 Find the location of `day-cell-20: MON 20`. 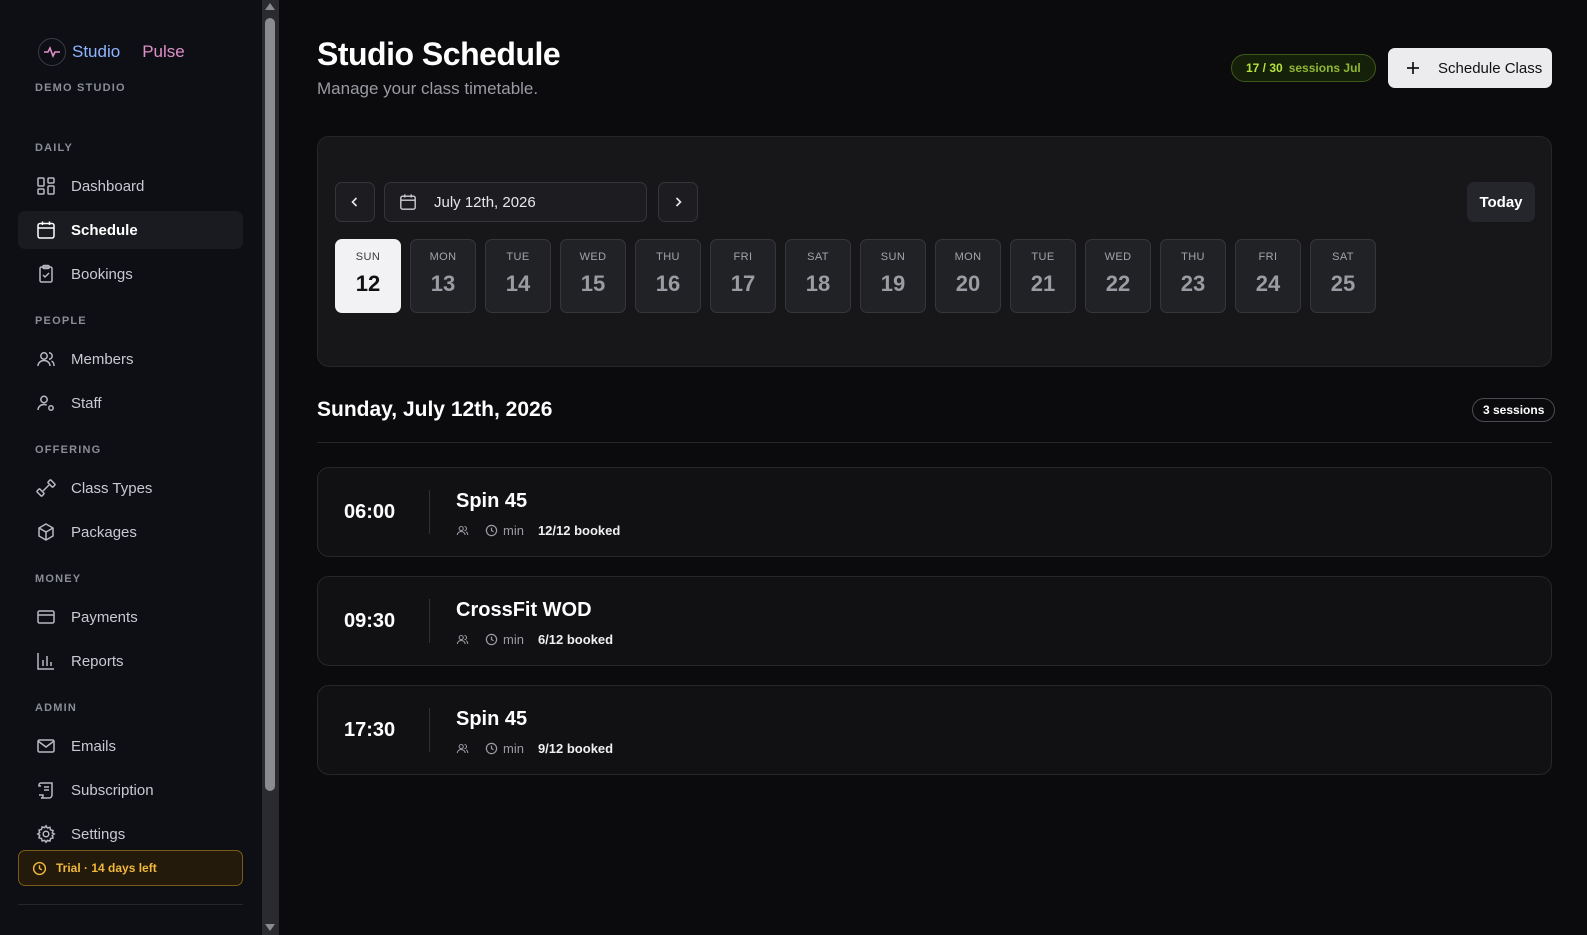

day-cell-20: MON 20 is located at coordinates (968, 276).